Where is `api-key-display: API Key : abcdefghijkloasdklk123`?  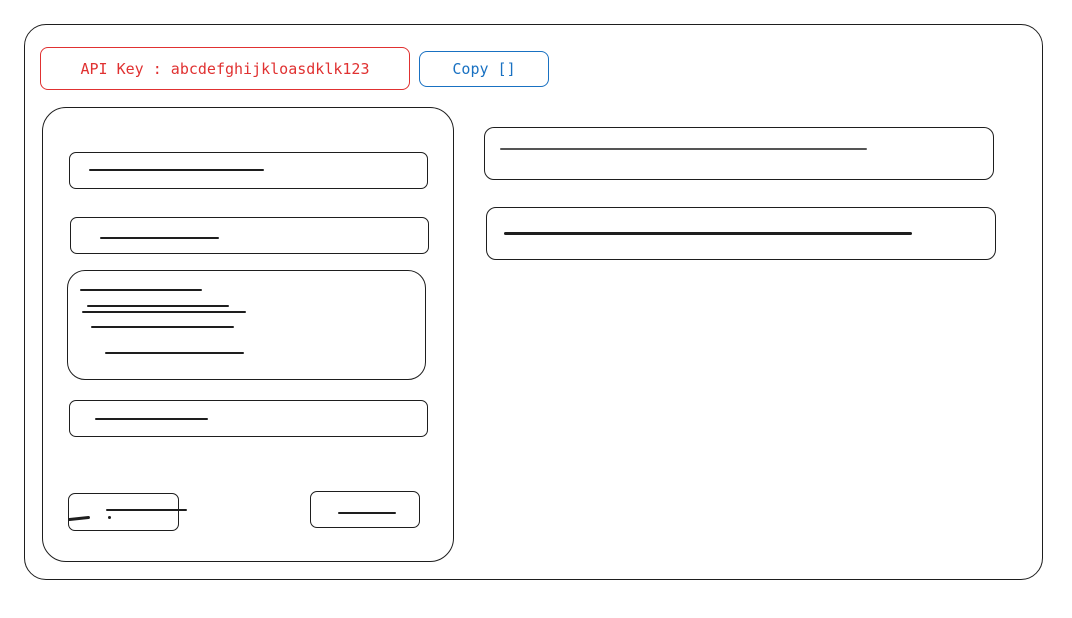
api-key-display: API Key : abcdefghijkloasdklk123 is located at coordinates (225, 68).